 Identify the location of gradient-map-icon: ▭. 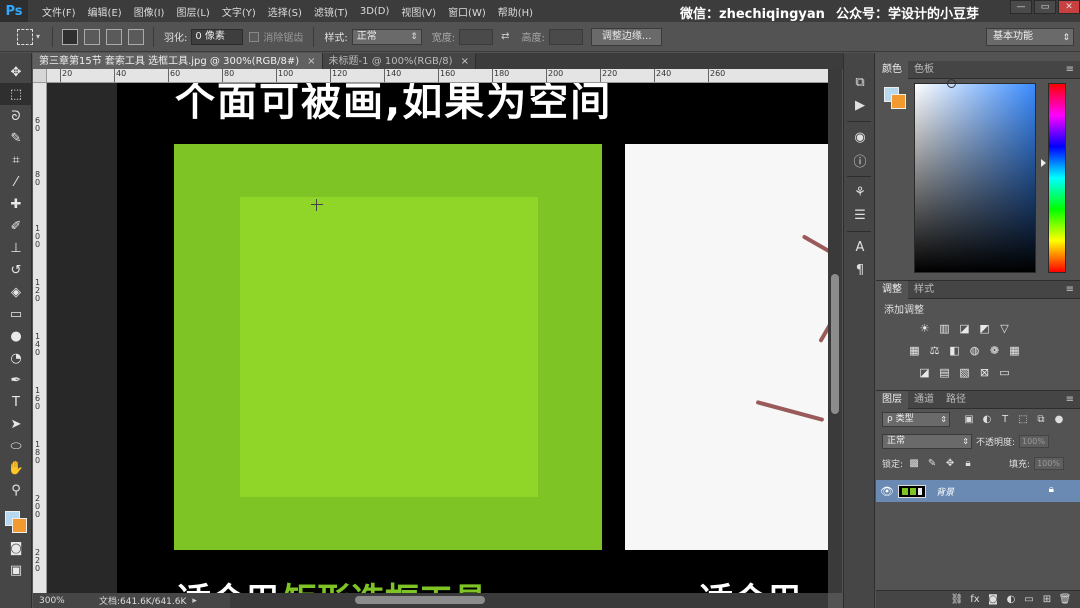
(1004, 372).